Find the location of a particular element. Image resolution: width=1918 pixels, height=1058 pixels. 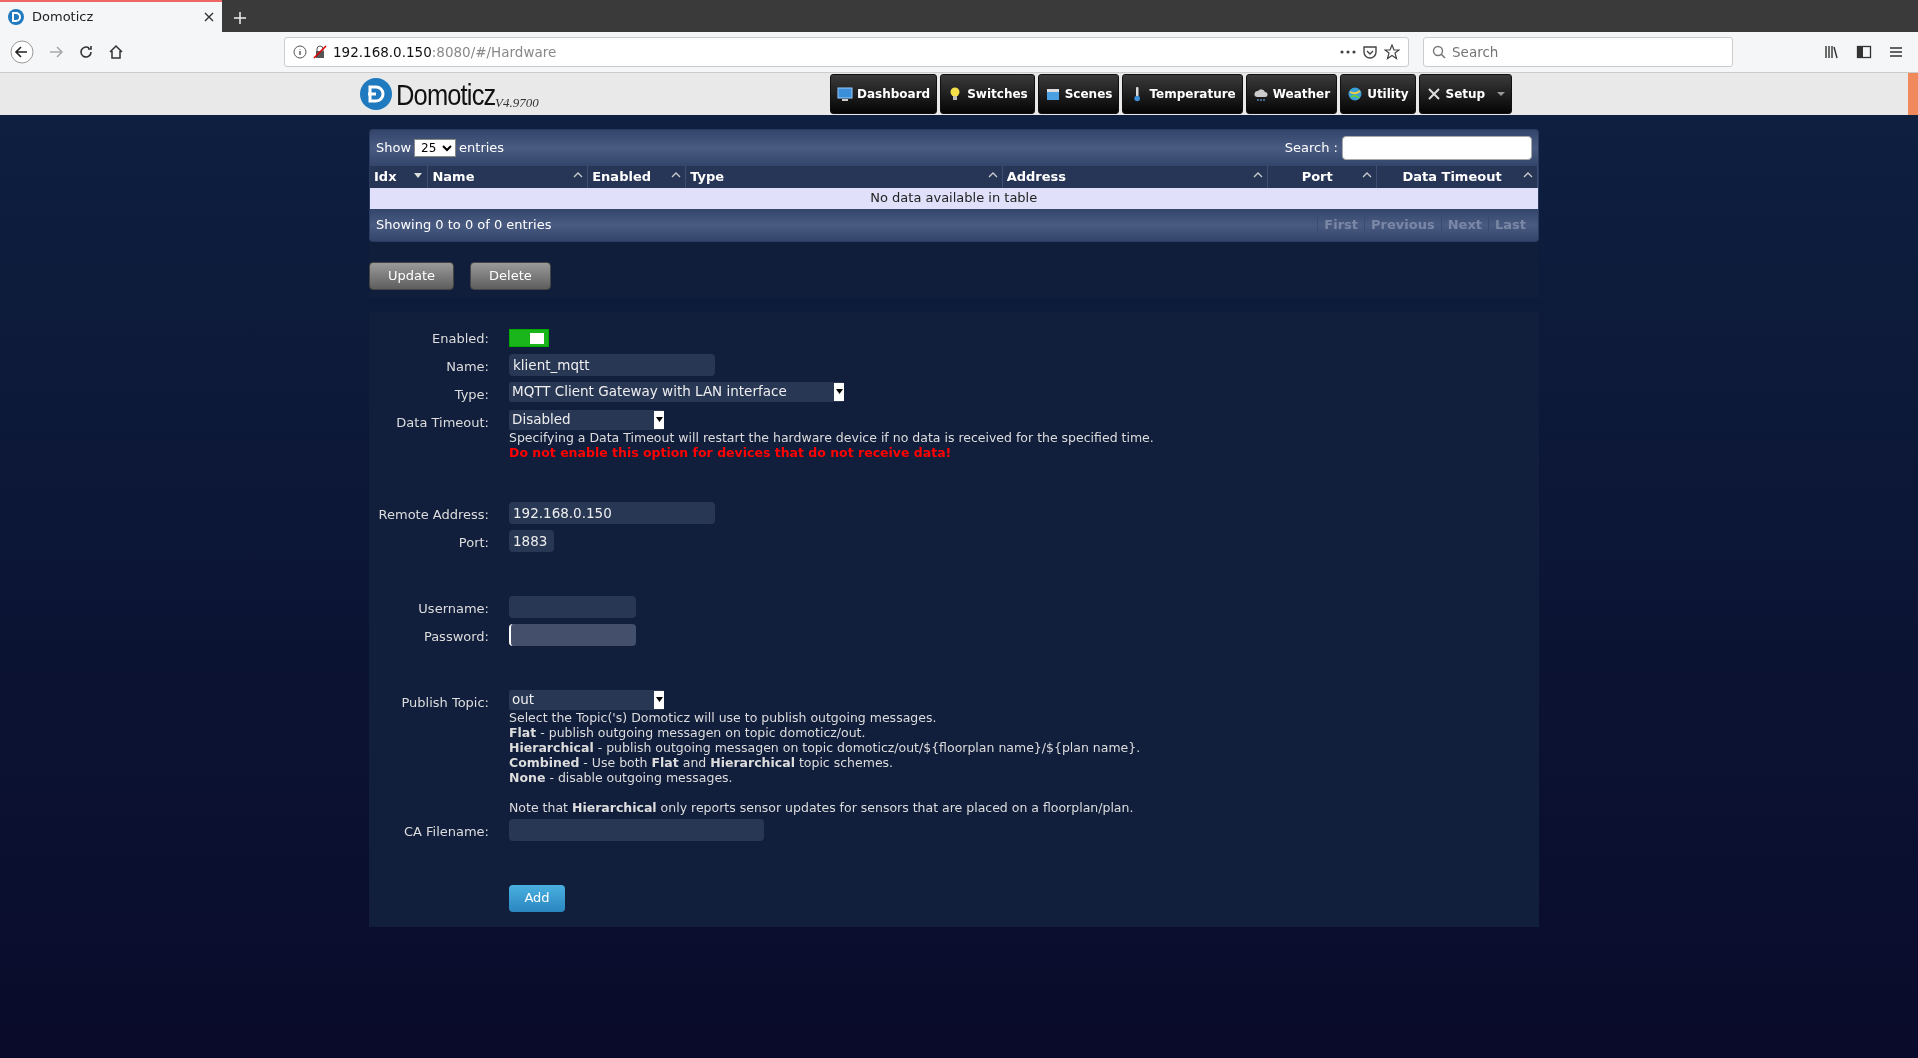

menu-icon is located at coordinates (1896, 52).